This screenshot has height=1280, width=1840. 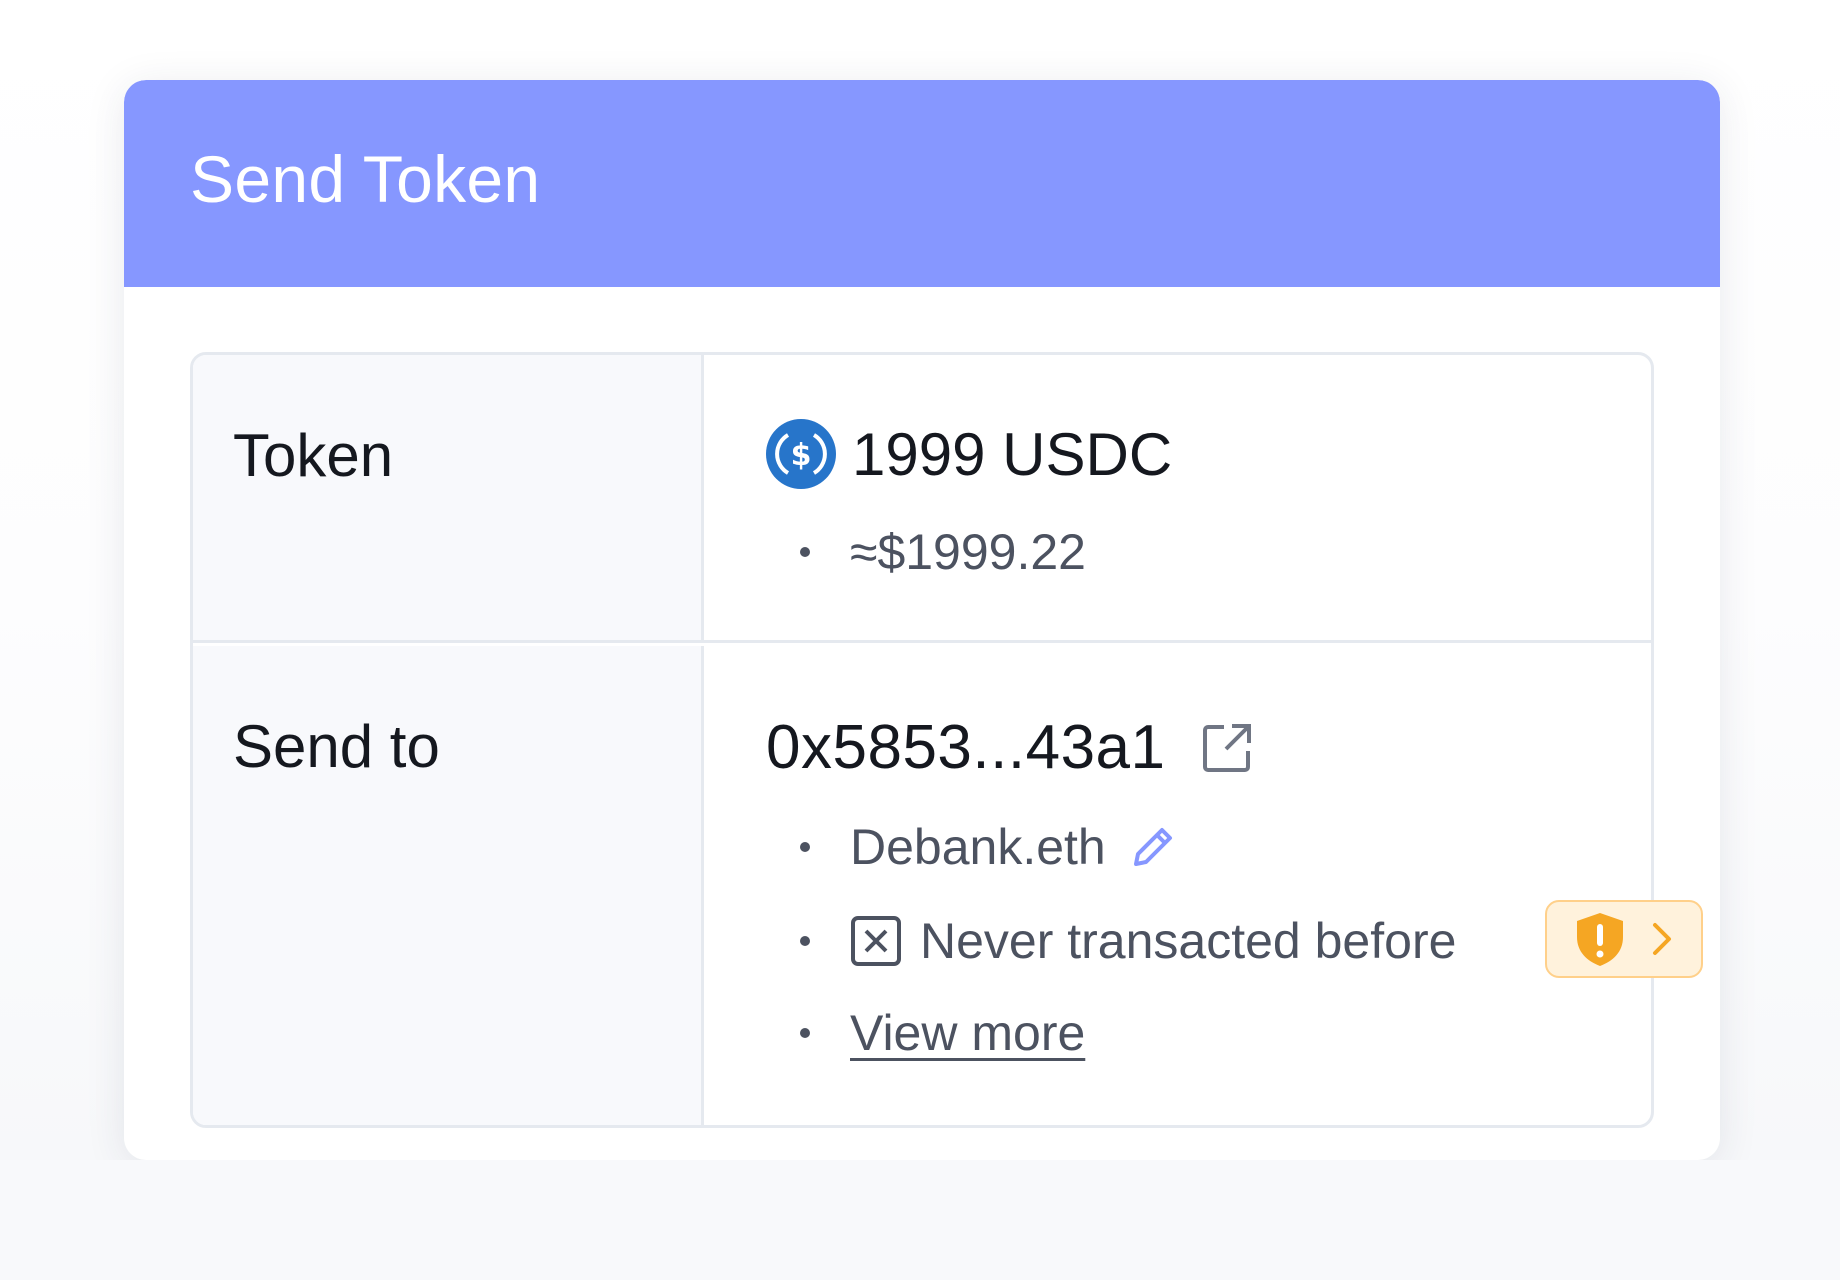 I want to click on token-amount-line: $ 1999 USDC, so click(x=969, y=454).